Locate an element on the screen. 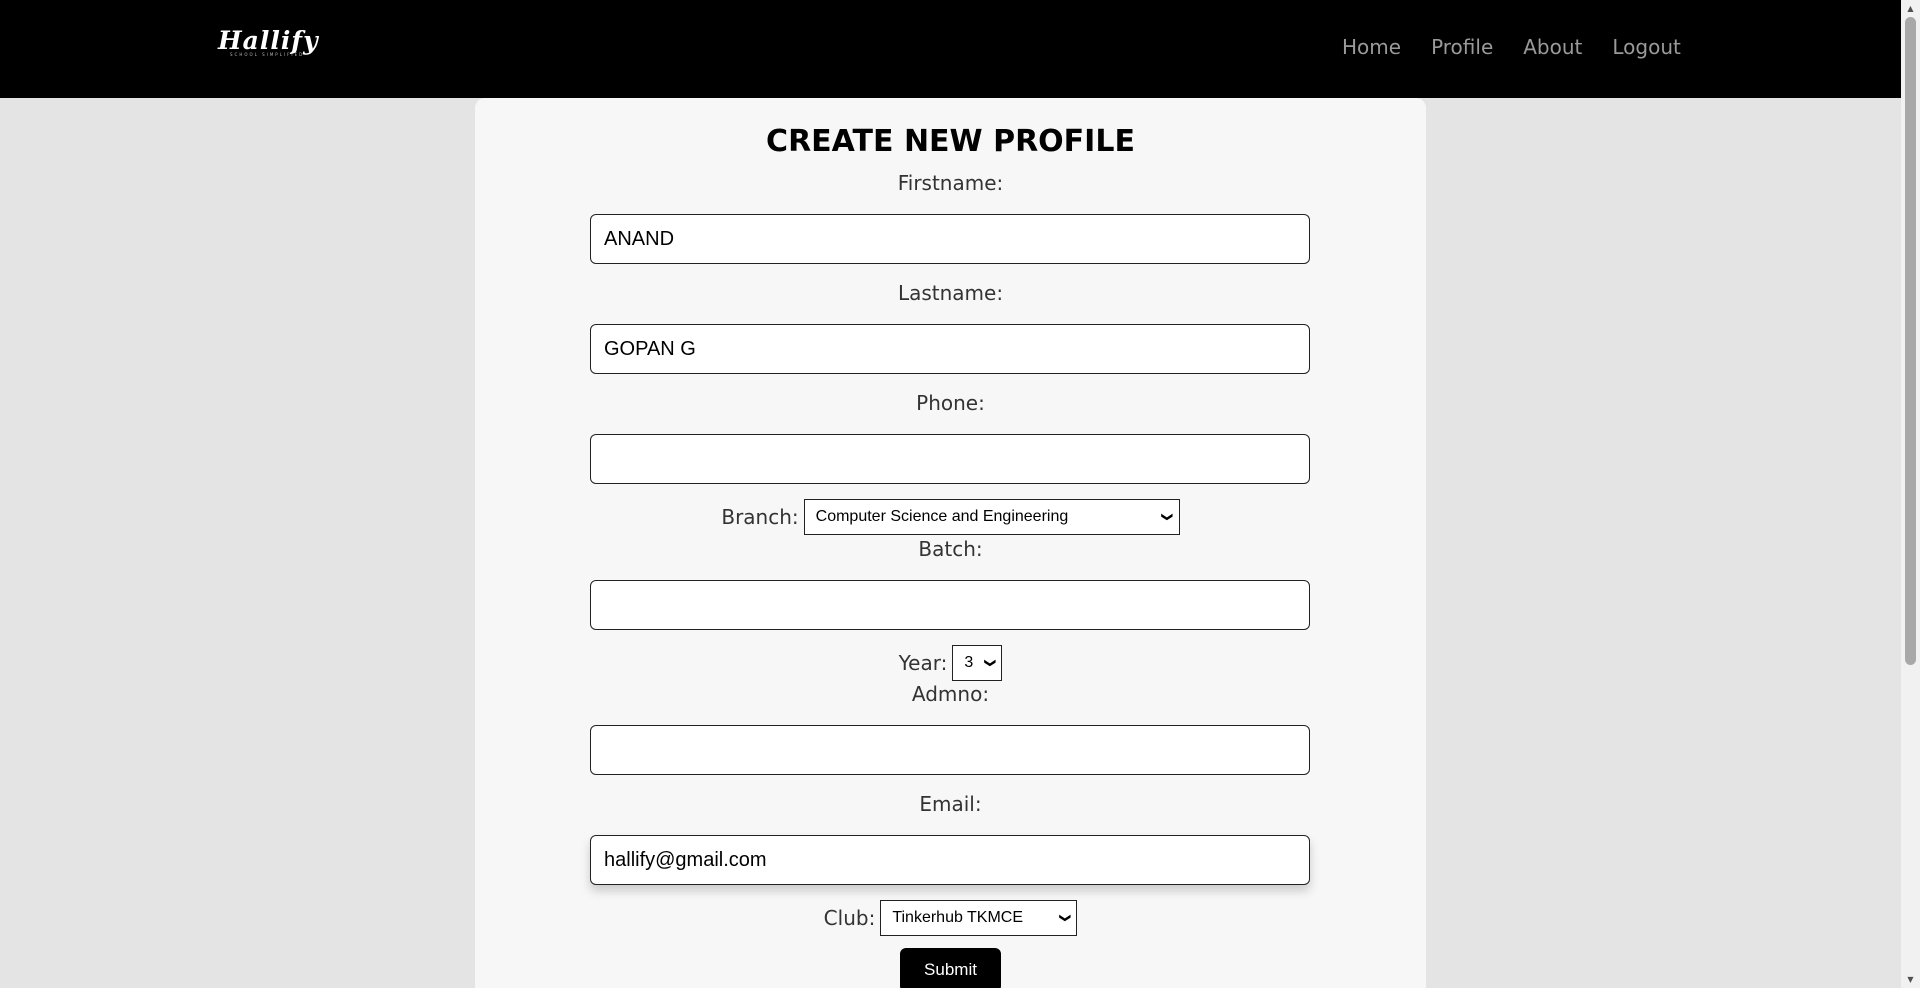 Image resolution: width=1920 pixels, height=988 pixels. scroll-thumb is located at coordinates (1910, 341).